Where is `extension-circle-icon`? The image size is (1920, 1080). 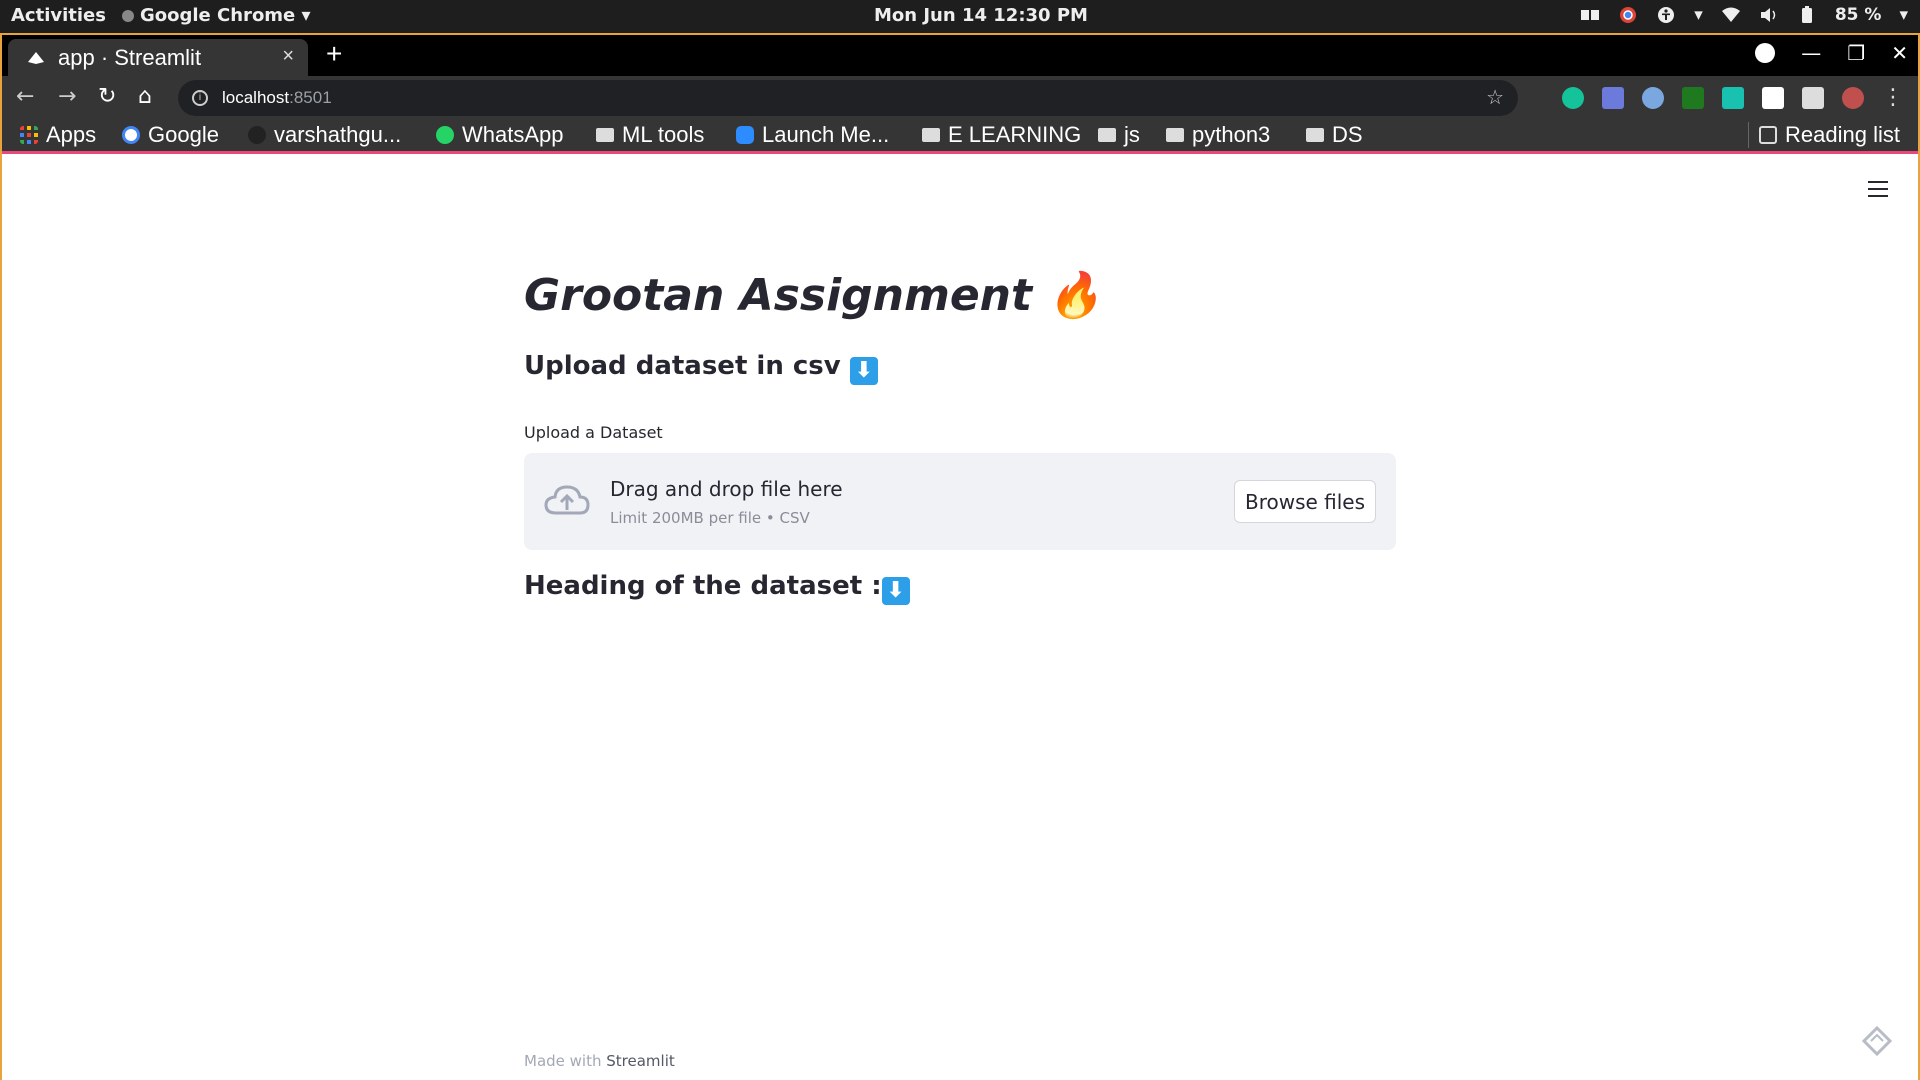 extension-circle-icon is located at coordinates (1653, 97).